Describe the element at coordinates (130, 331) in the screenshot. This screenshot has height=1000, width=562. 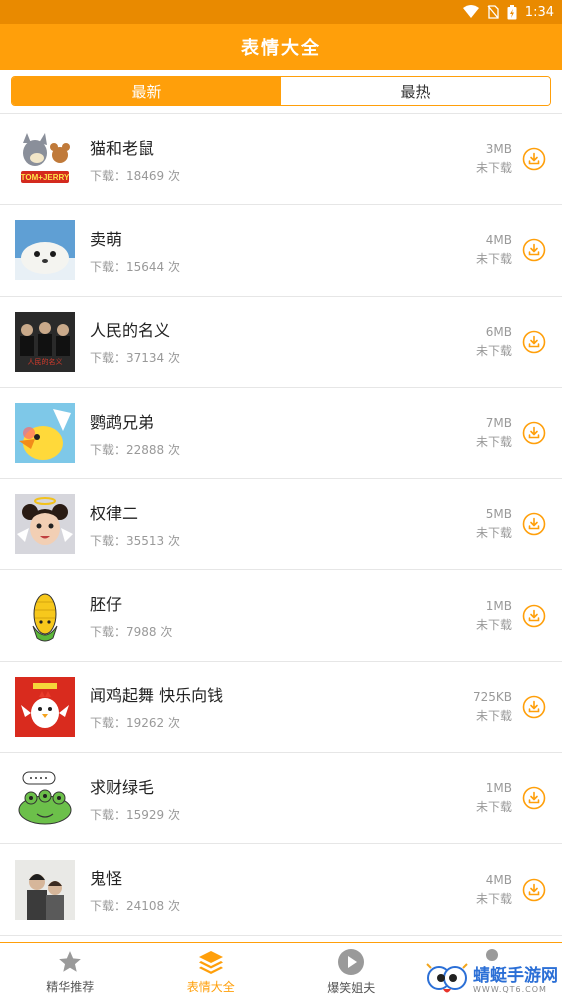
I see `item-name: 人民的名义` at that location.